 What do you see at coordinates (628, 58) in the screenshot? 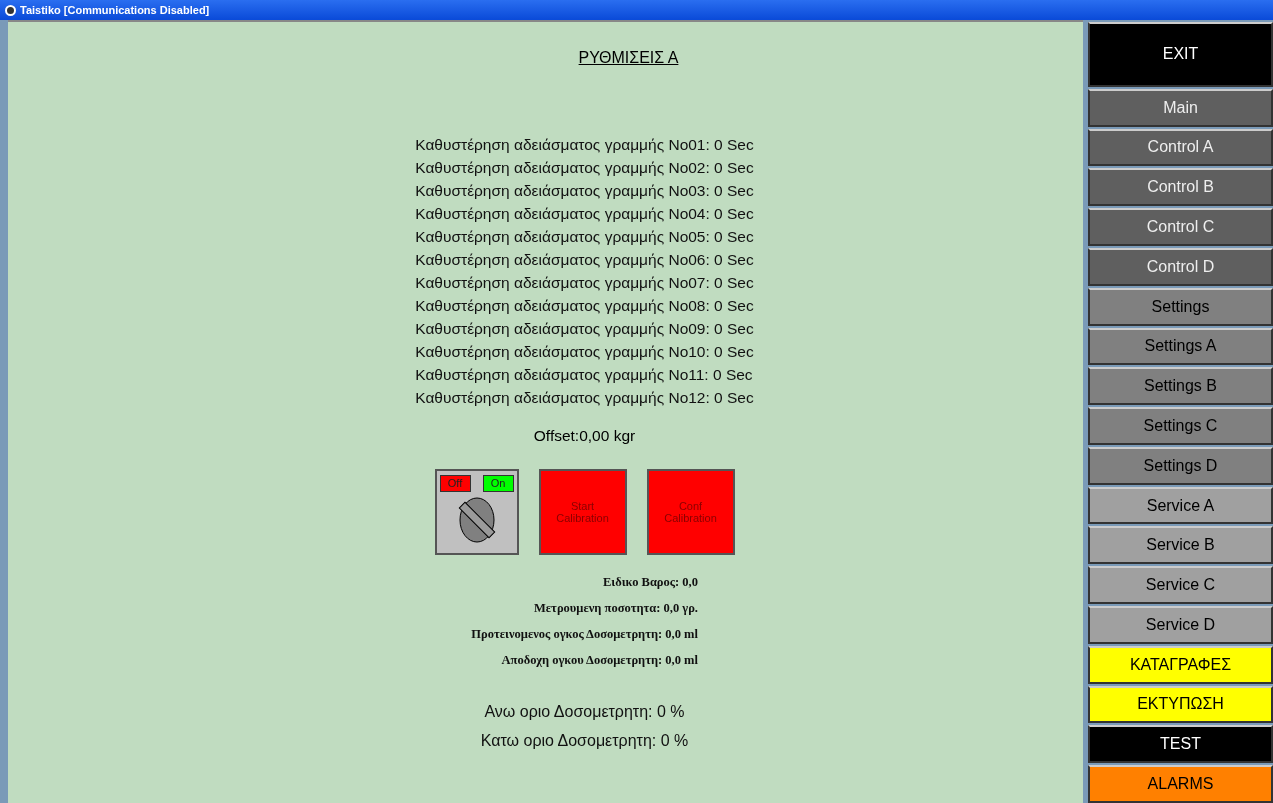
I see `page-title: ΡΥΘΜΙΣΕΙΣ Α` at bounding box center [628, 58].